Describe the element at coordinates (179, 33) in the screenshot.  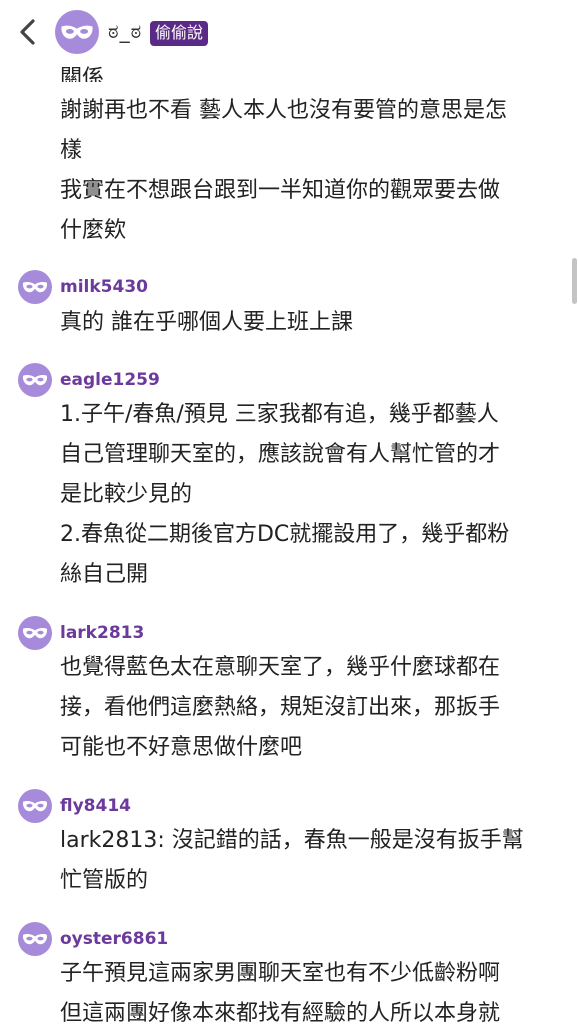
I see `anonymous-board-badge: 偷偷說` at that location.